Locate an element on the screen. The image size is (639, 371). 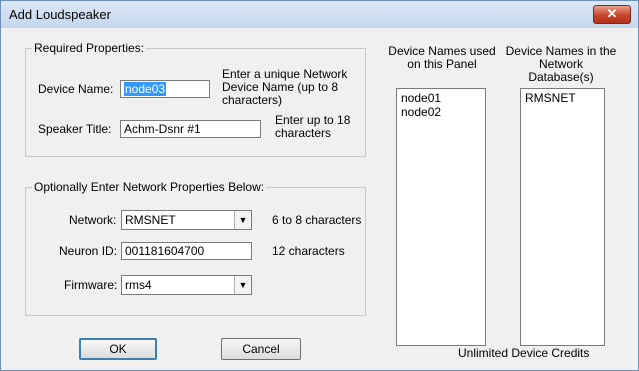
list-item: node02 is located at coordinates (441, 112).